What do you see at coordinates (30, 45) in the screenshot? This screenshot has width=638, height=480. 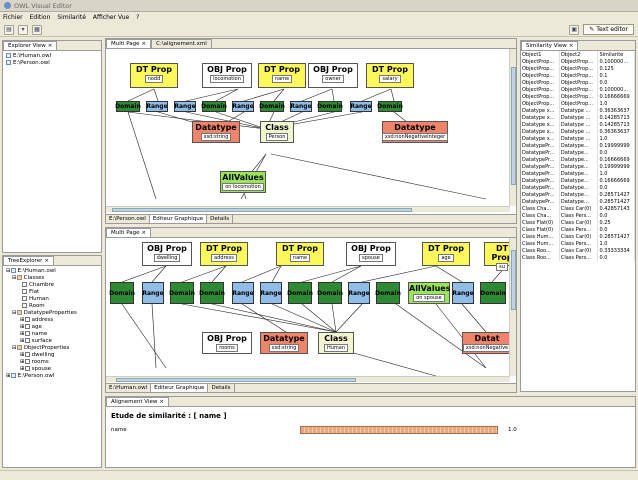 I see `tab-explorer-view: Explorer View ×` at bounding box center [30, 45].